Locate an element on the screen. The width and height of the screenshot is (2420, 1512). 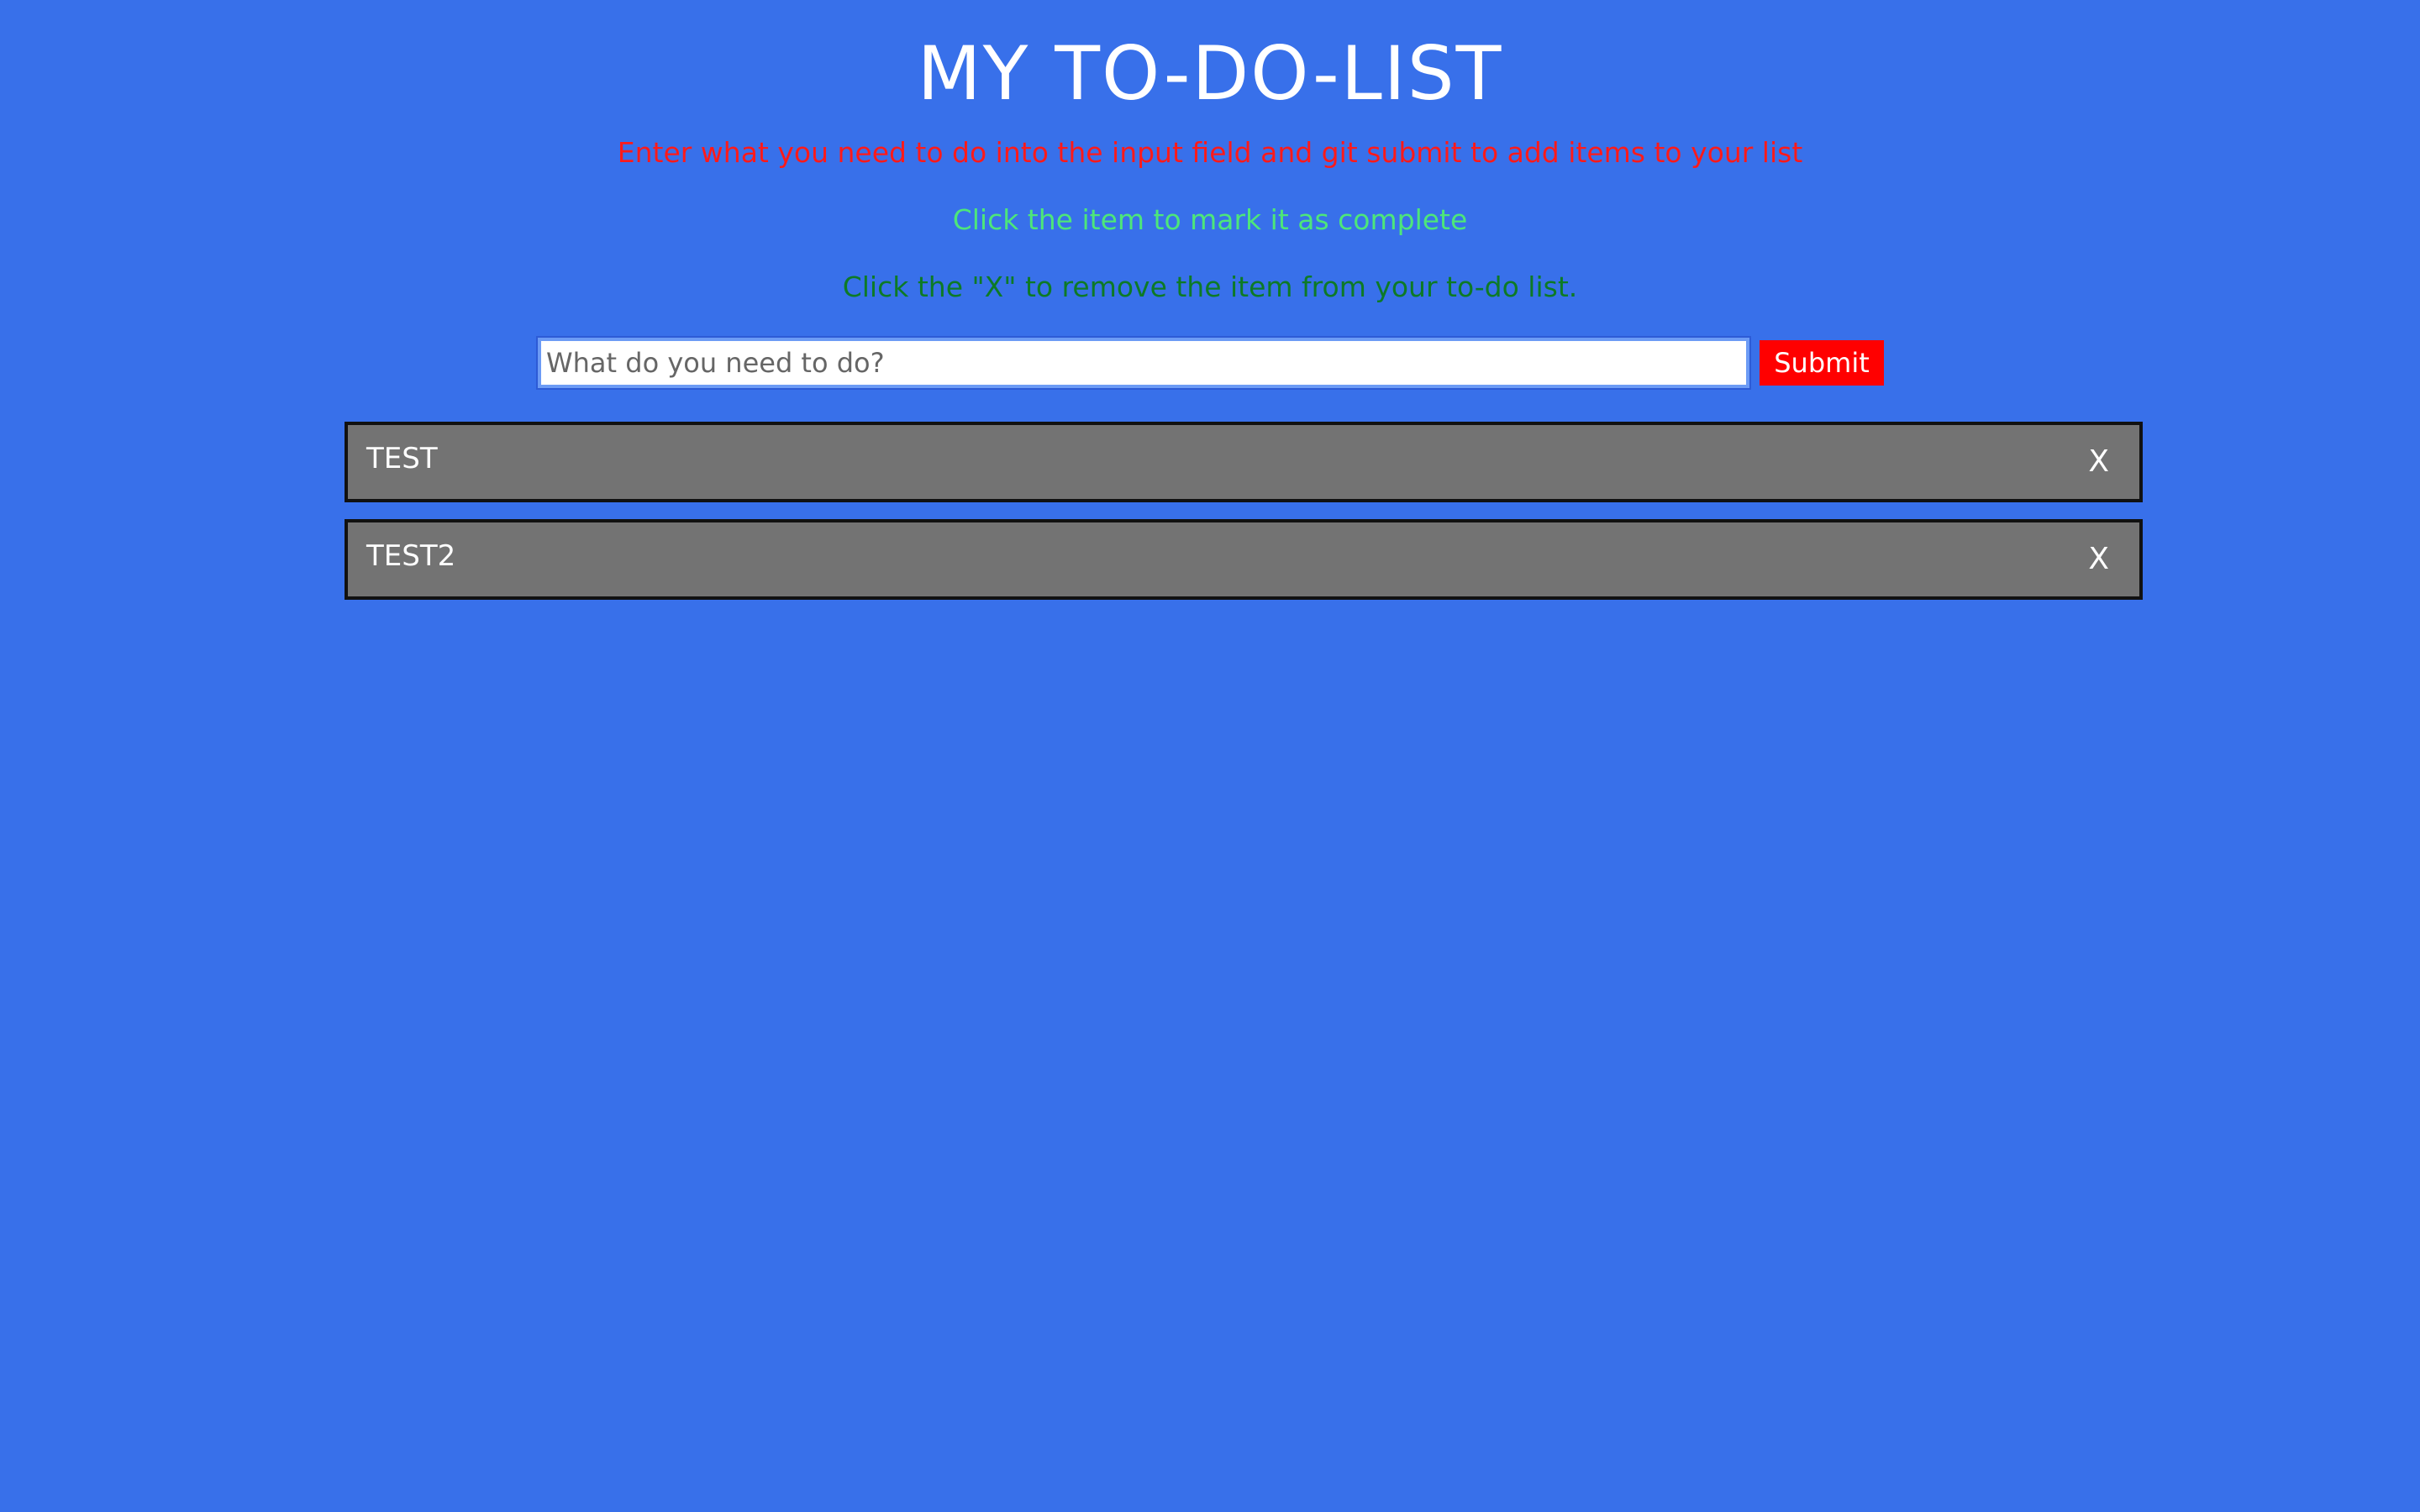
todo-item-text: TEST is located at coordinates (402, 458).